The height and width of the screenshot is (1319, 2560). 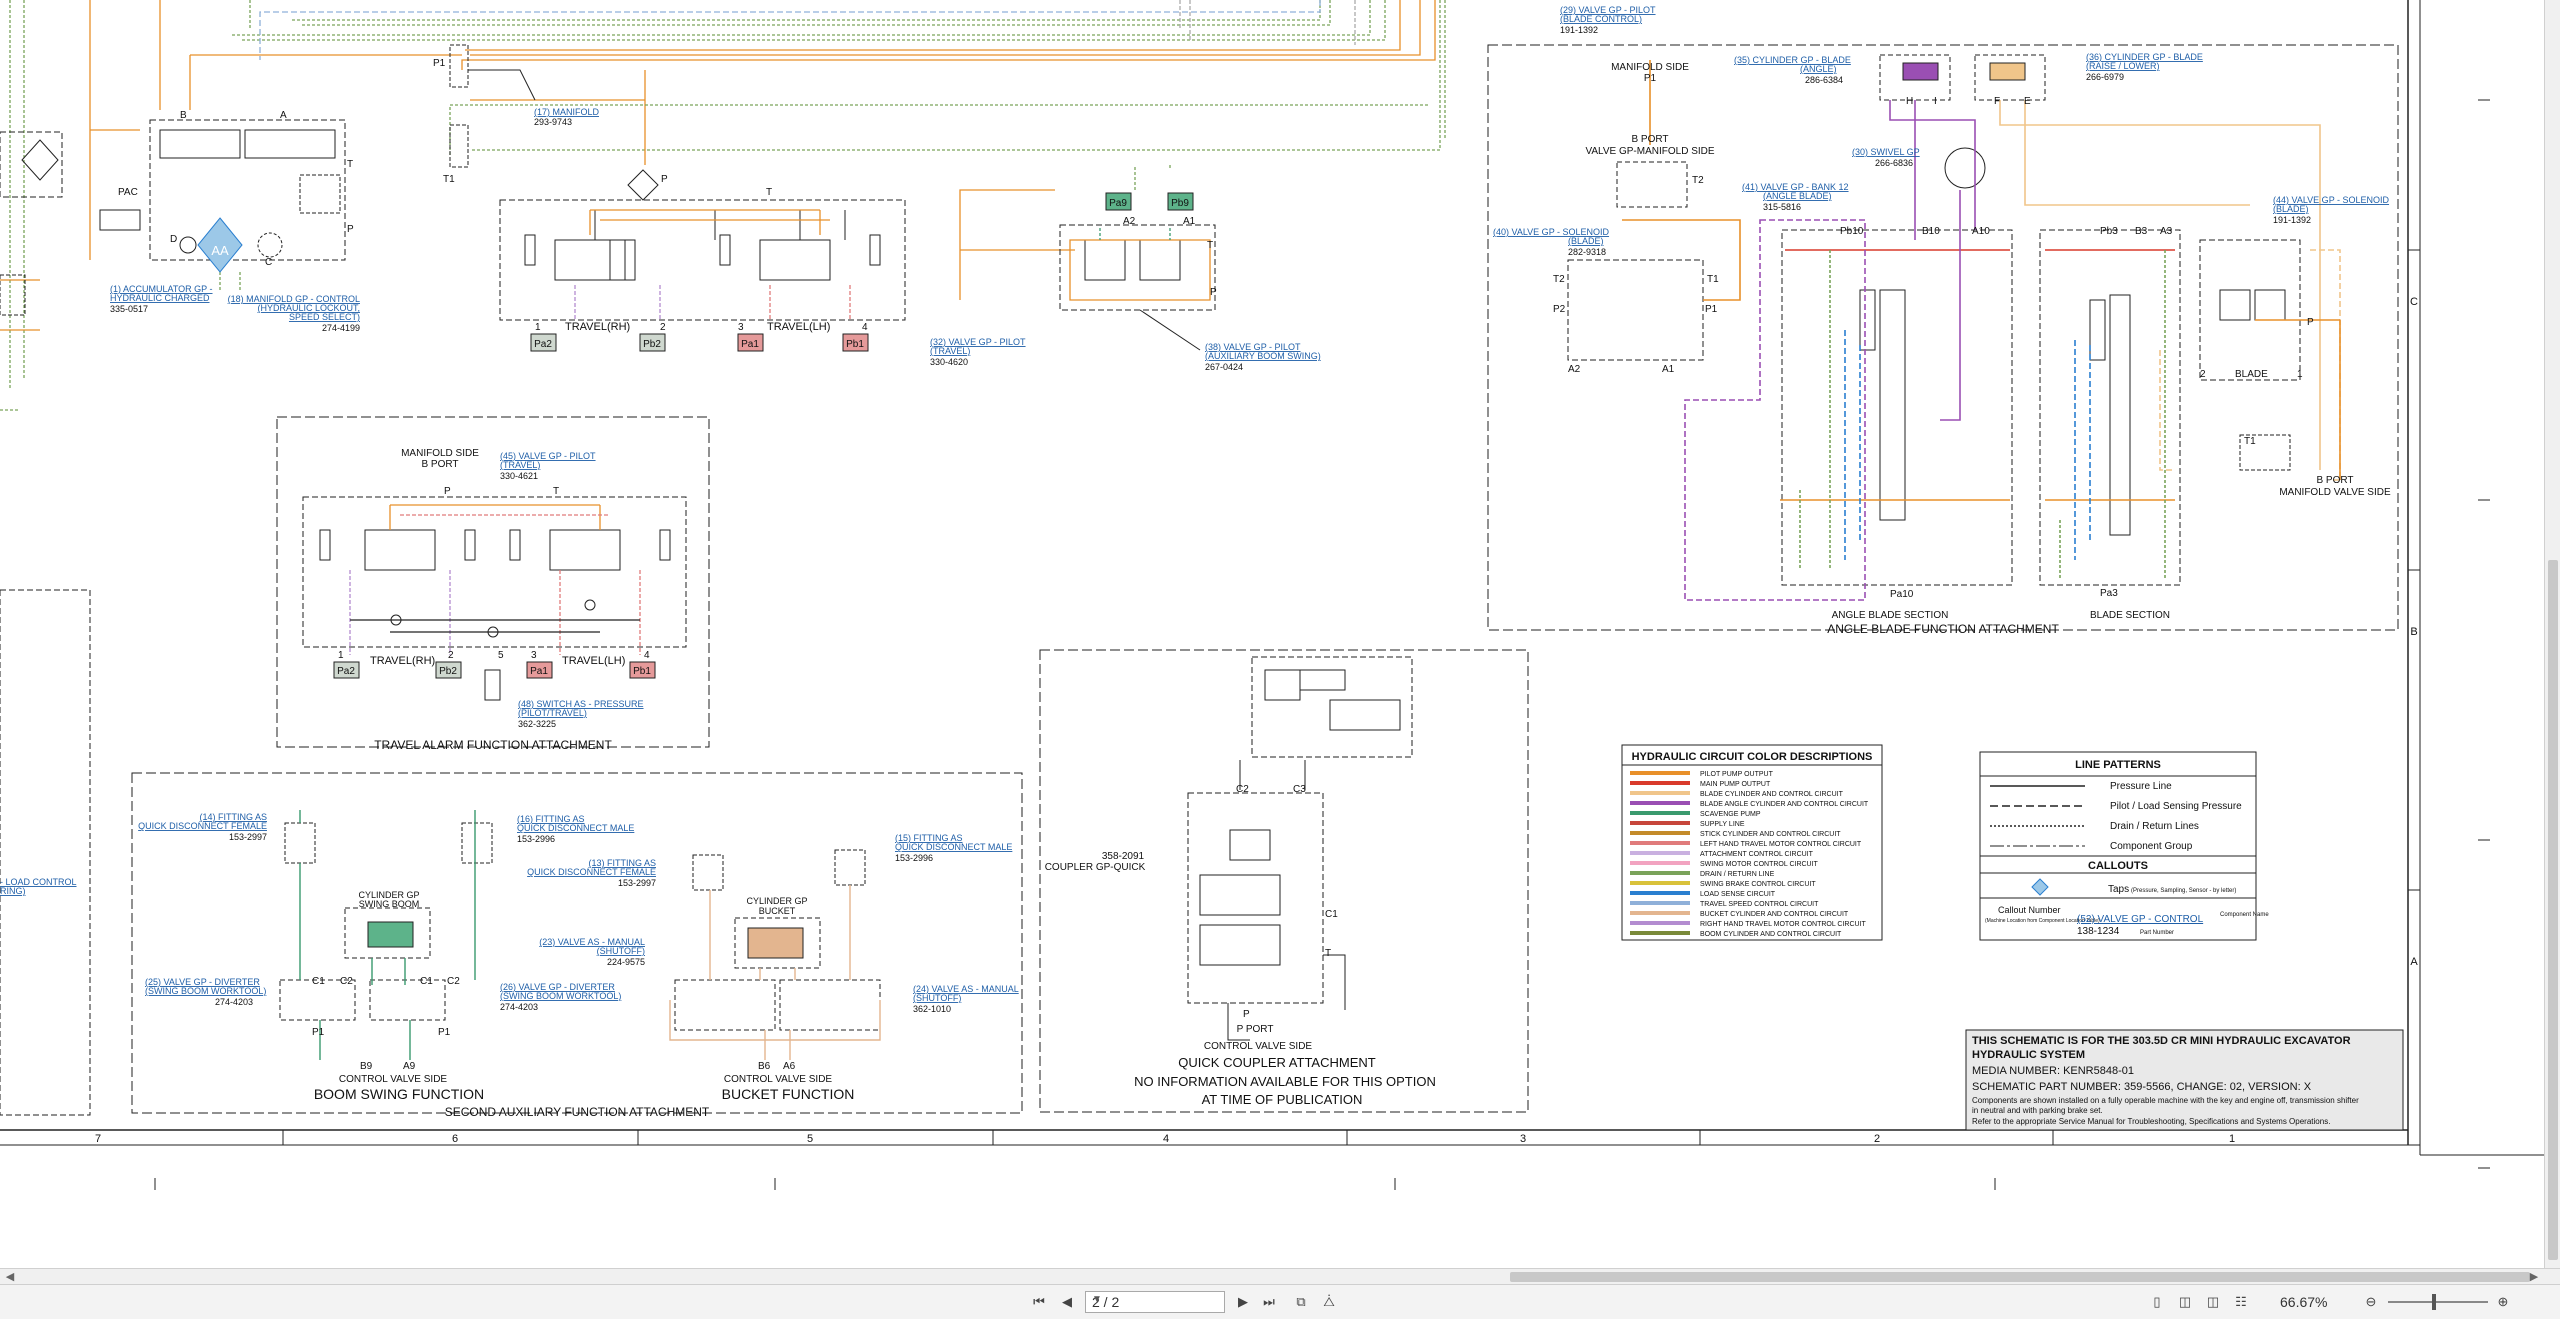 I want to click on vertical-scrollbar, so click(x=2552, y=634).